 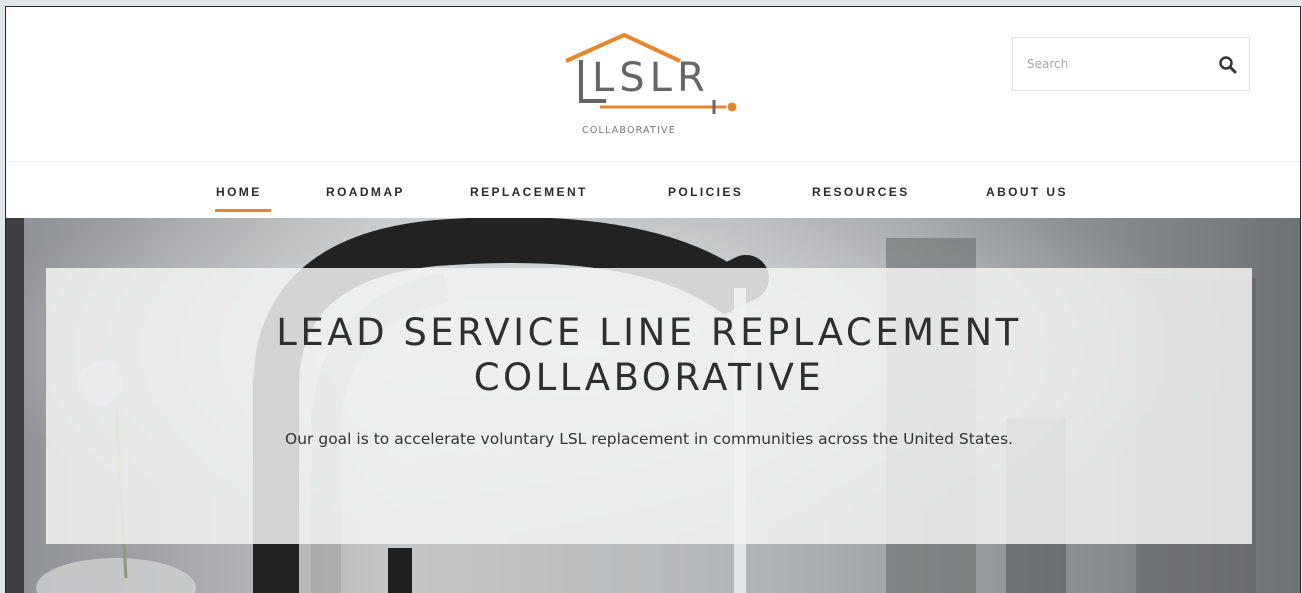 What do you see at coordinates (1115, 64) in the screenshot?
I see `search-input` at bounding box center [1115, 64].